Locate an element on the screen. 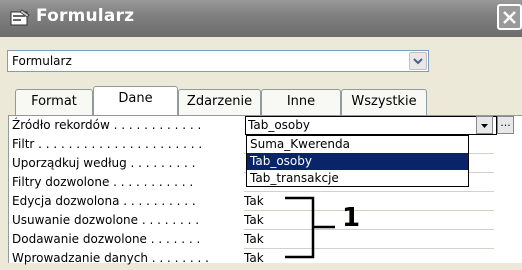  property-label: Filtry dozwolone . . . . . . . . . . . is located at coordinates (103, 182).